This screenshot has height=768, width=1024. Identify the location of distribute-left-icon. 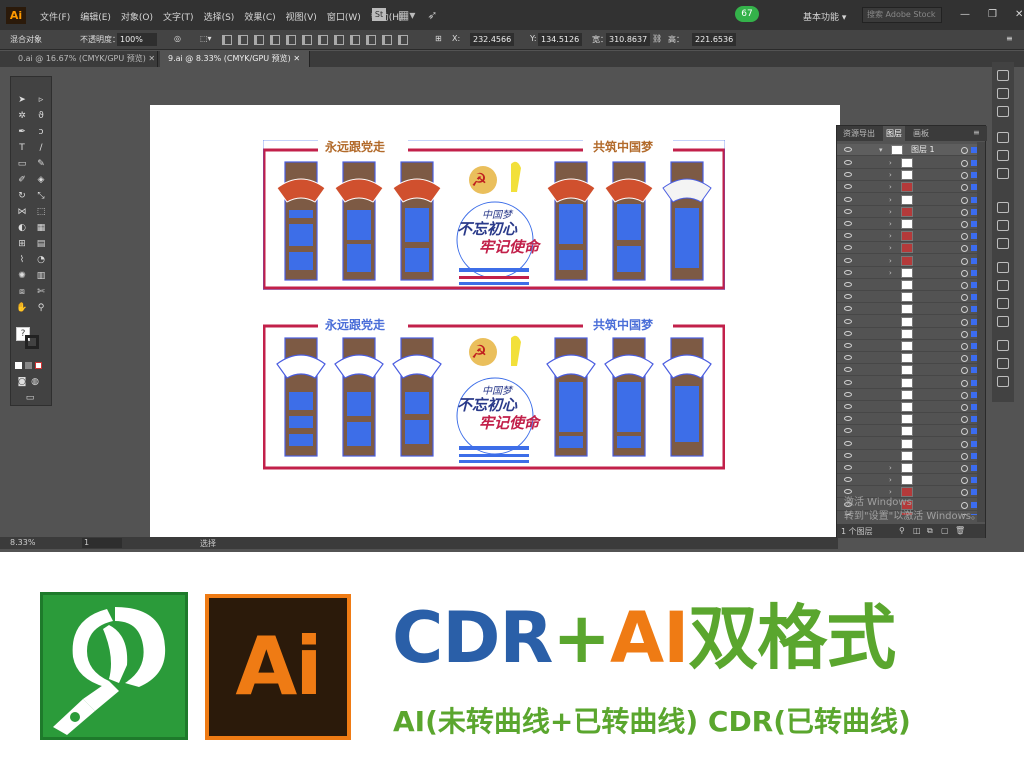
(371, 40).